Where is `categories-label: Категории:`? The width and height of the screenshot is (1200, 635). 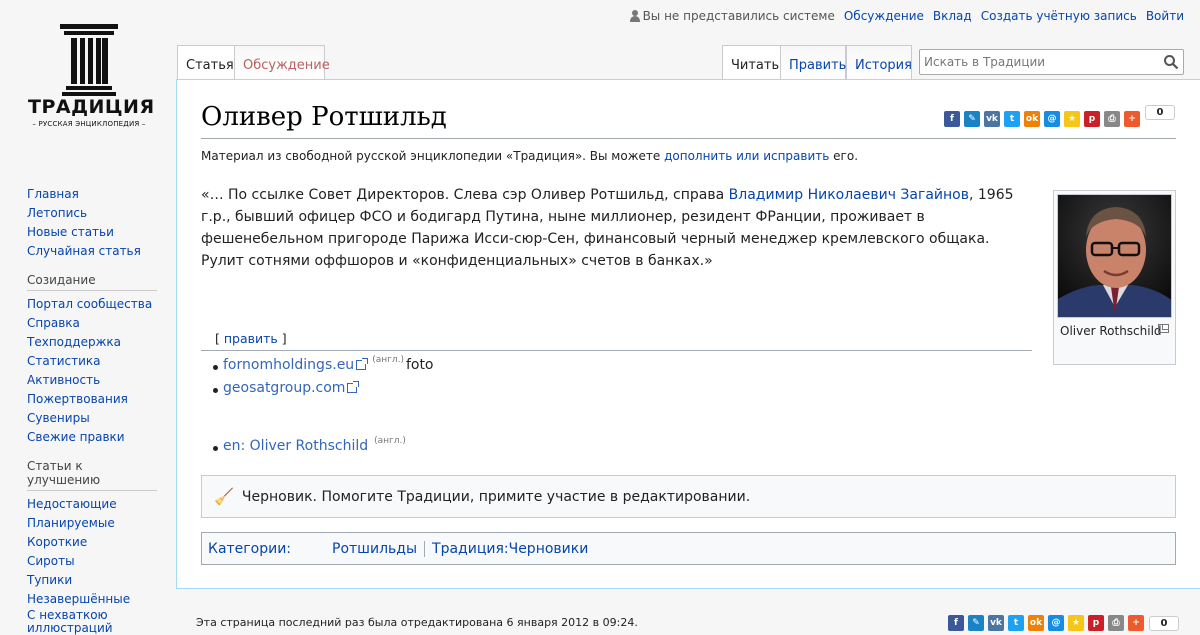
categories-label: Категории: is located at coordinates (249, 549).